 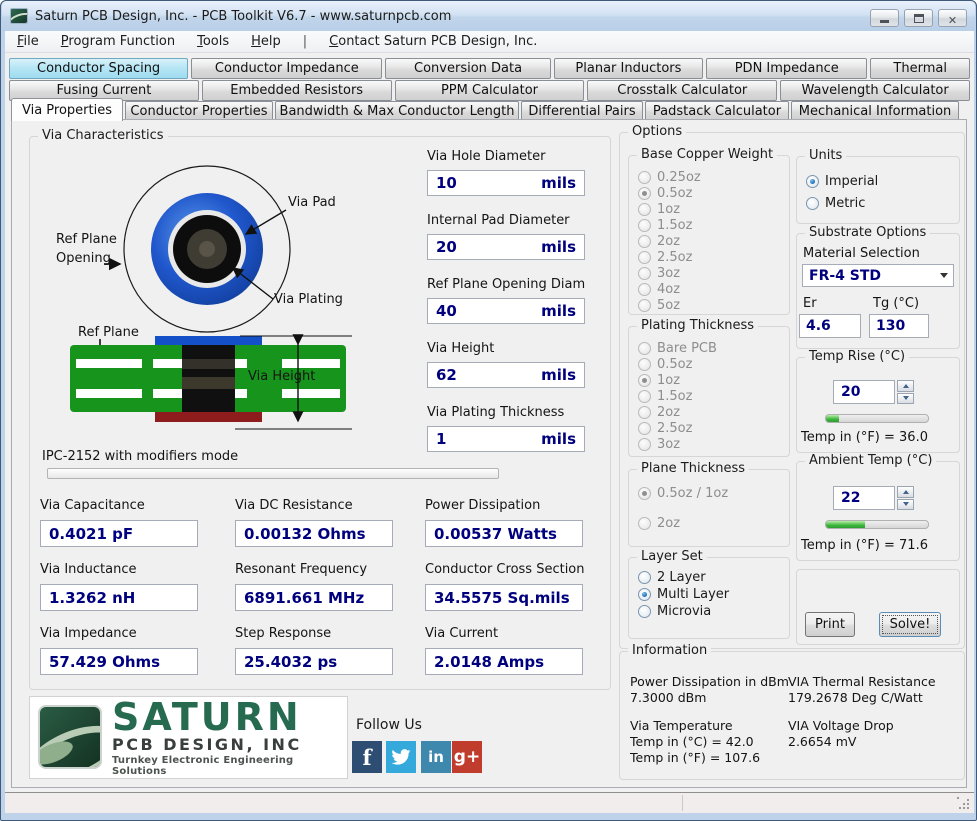 I want to click on radio-plating-bare-pcb: Bare PCB, so click(x=709, y=348).